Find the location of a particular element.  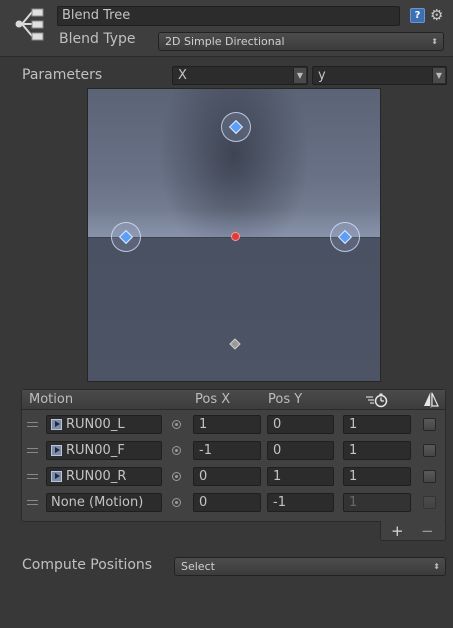

motion-row: None (Motion) 0 -1 1 is located at coordinates (233, 503).